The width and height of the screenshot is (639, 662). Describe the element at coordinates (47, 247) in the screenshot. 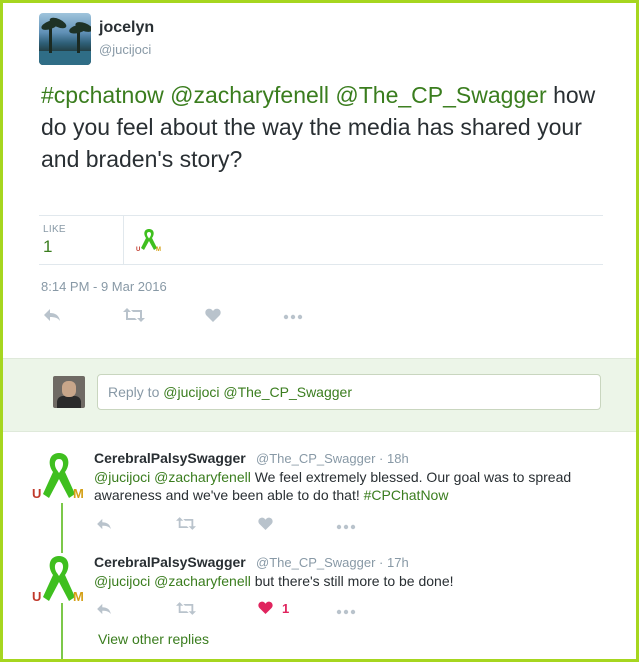

I see `like-stat-count: 1` at that location.